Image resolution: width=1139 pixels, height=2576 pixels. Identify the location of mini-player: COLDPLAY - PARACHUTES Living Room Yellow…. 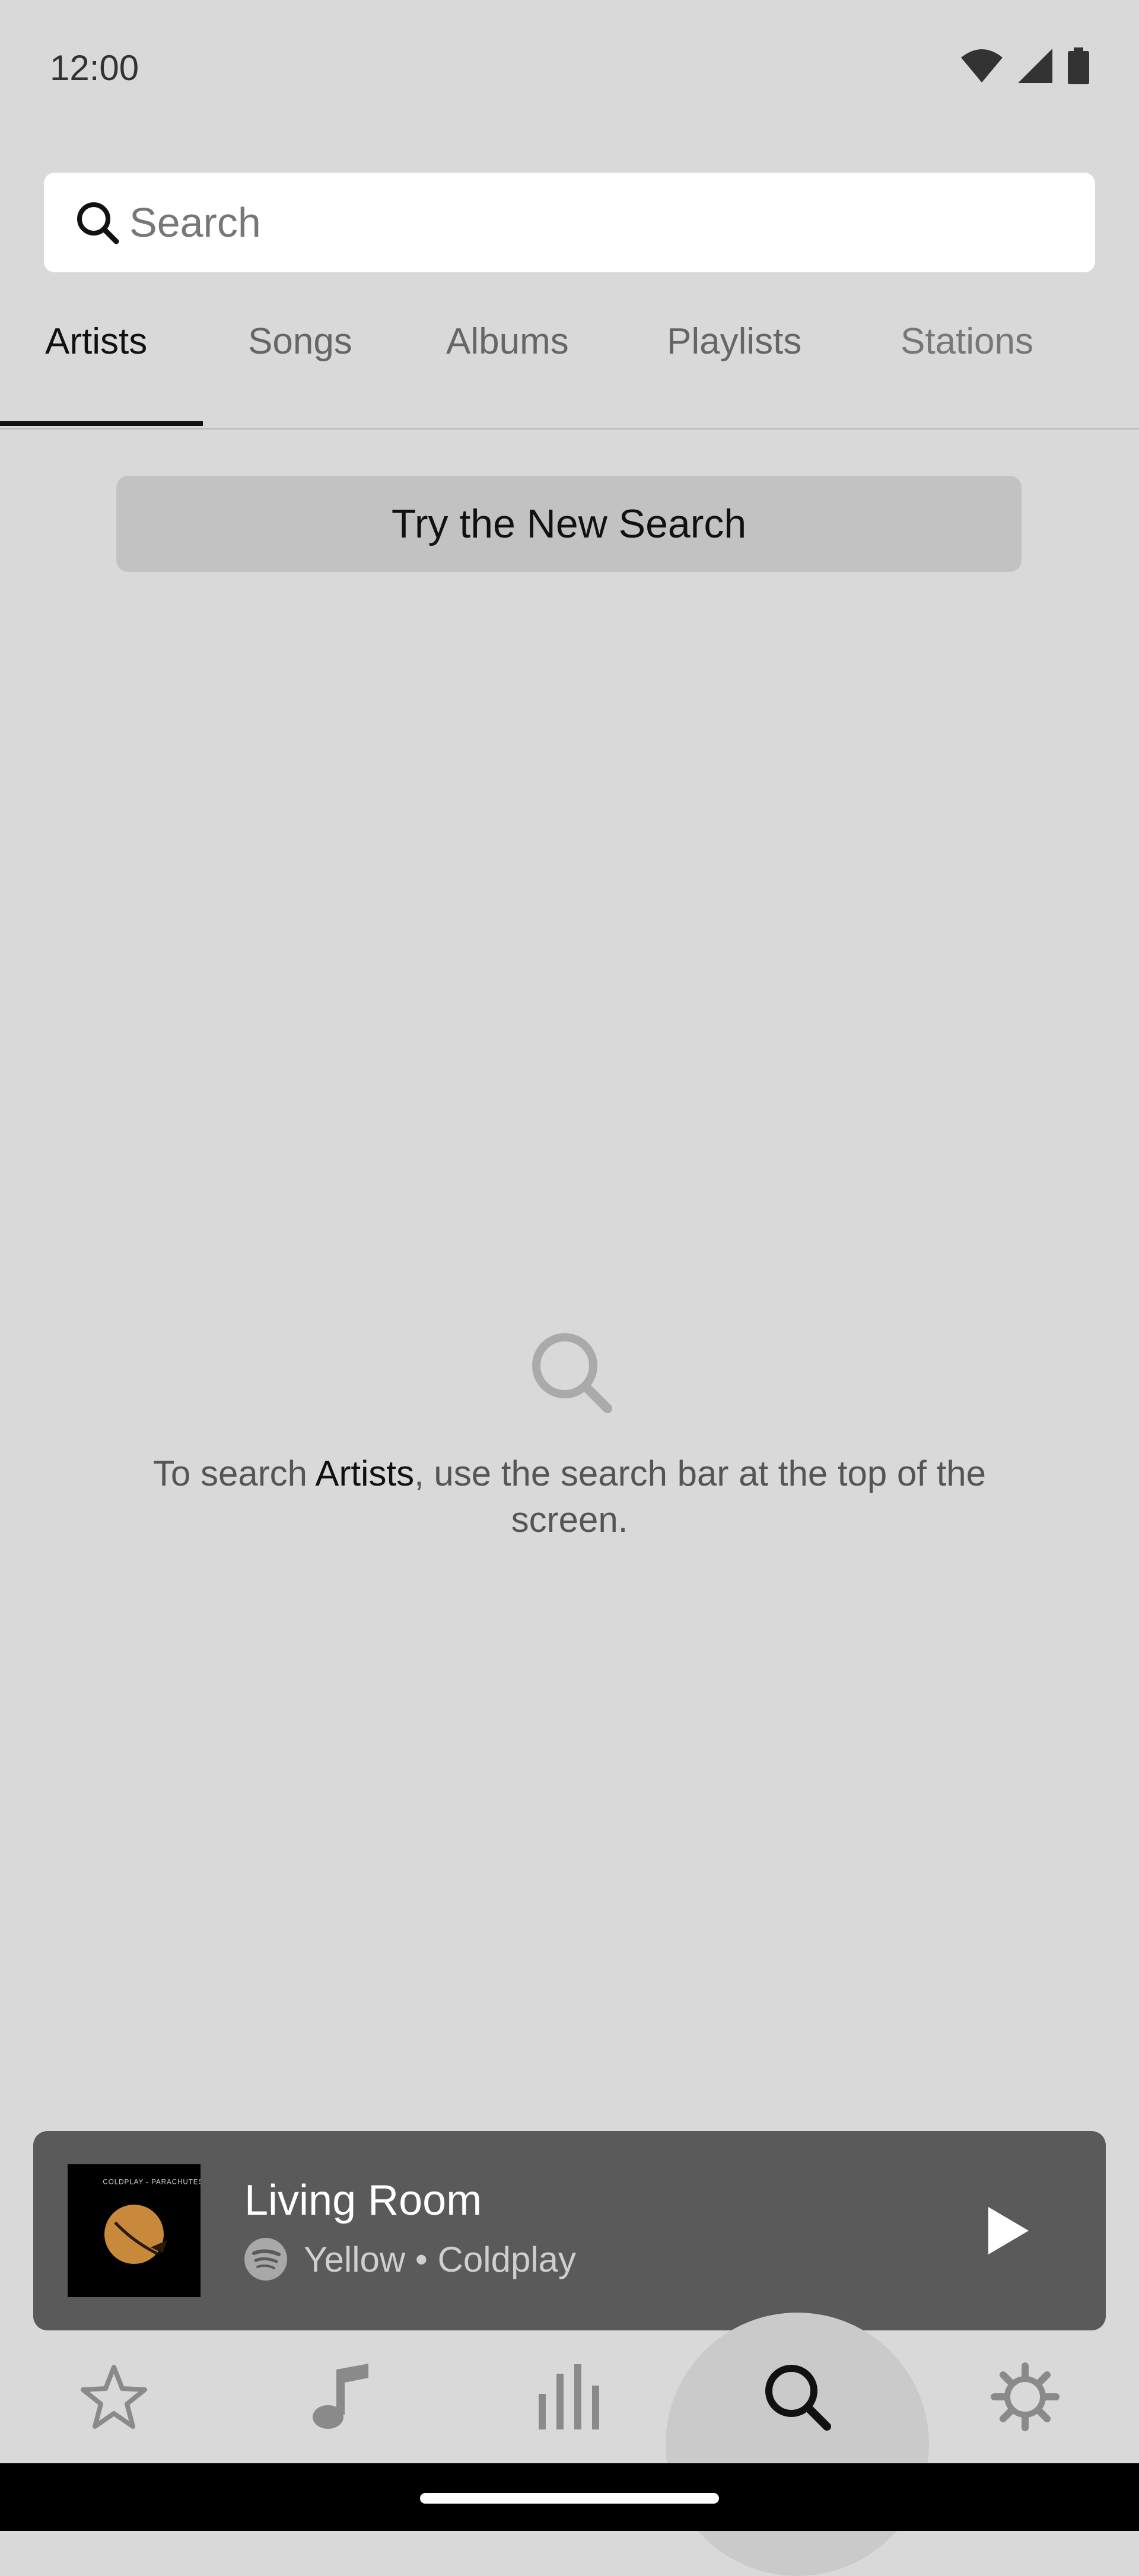
(569, 2230).